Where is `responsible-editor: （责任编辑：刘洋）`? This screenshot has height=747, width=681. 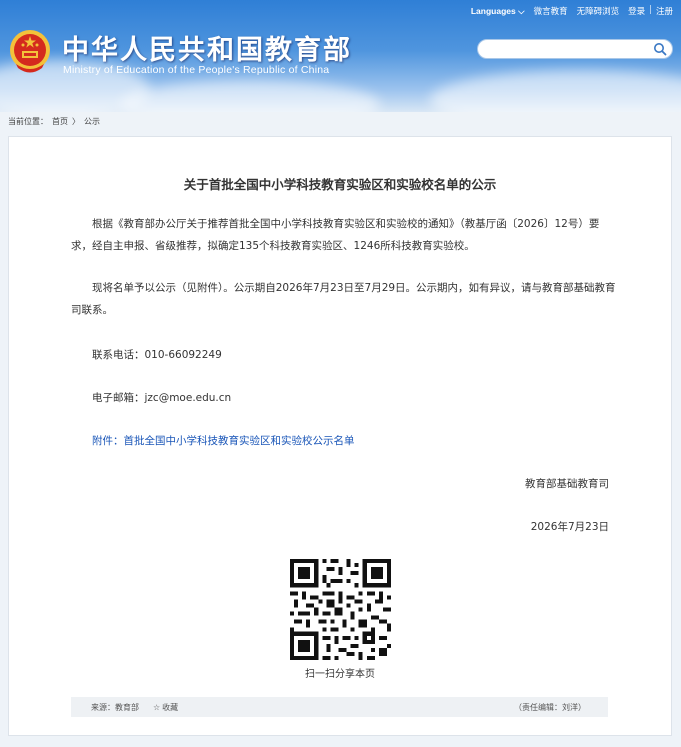 responsible-editor: （责任编辑：刘洋） is located at coordinates (550, 707).